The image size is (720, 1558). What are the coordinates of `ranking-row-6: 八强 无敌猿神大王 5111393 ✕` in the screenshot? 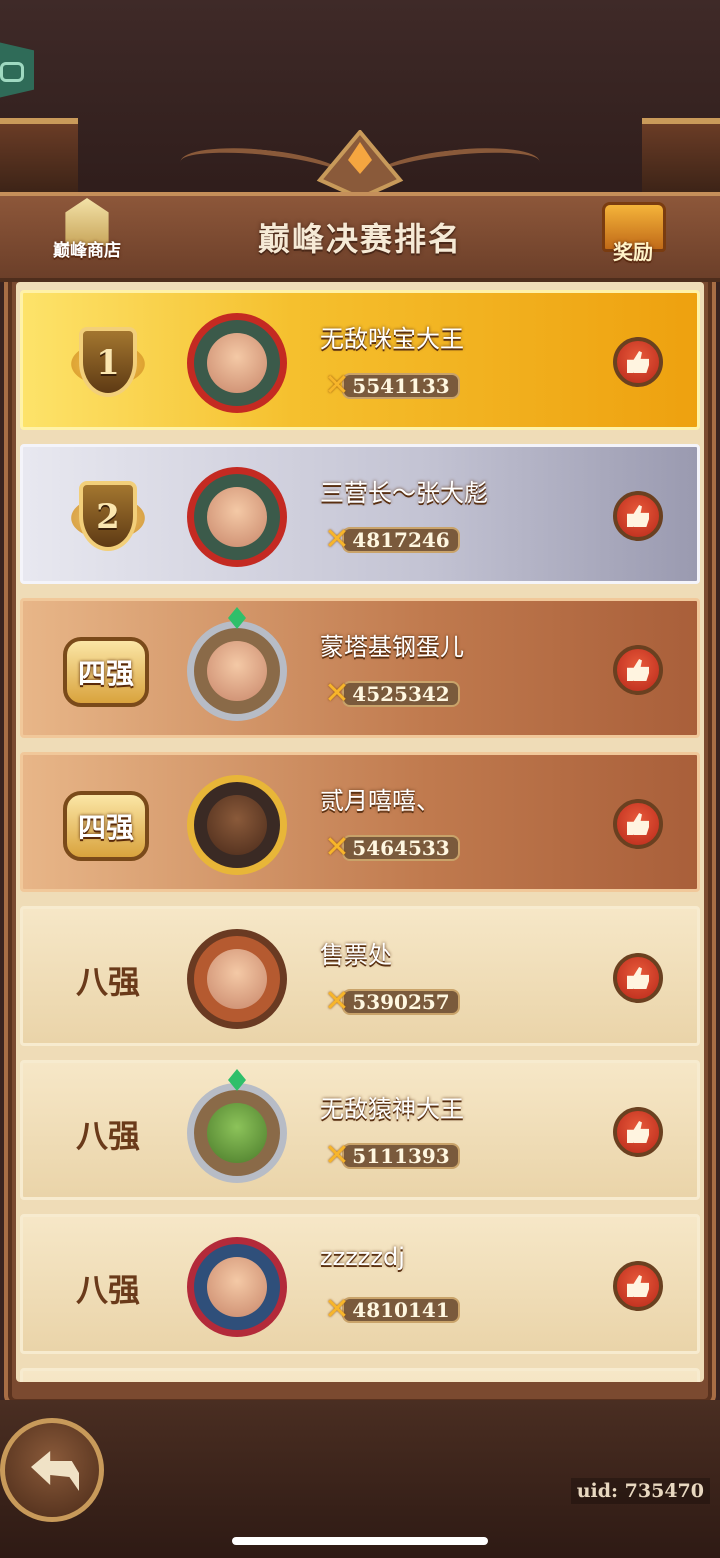 It's located at (360, 1130).